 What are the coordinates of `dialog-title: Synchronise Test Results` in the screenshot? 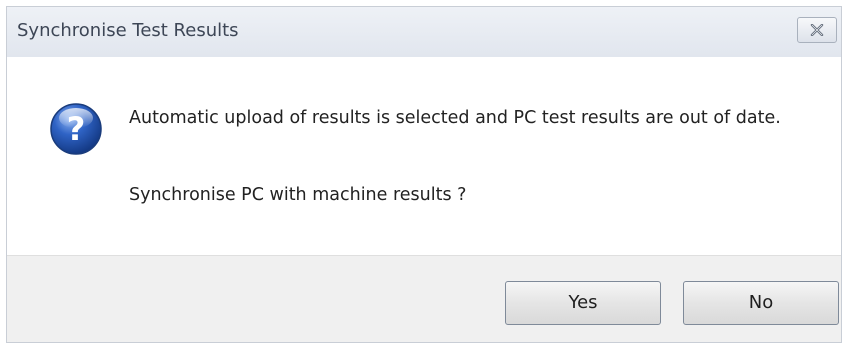 It's located at (128, 30).